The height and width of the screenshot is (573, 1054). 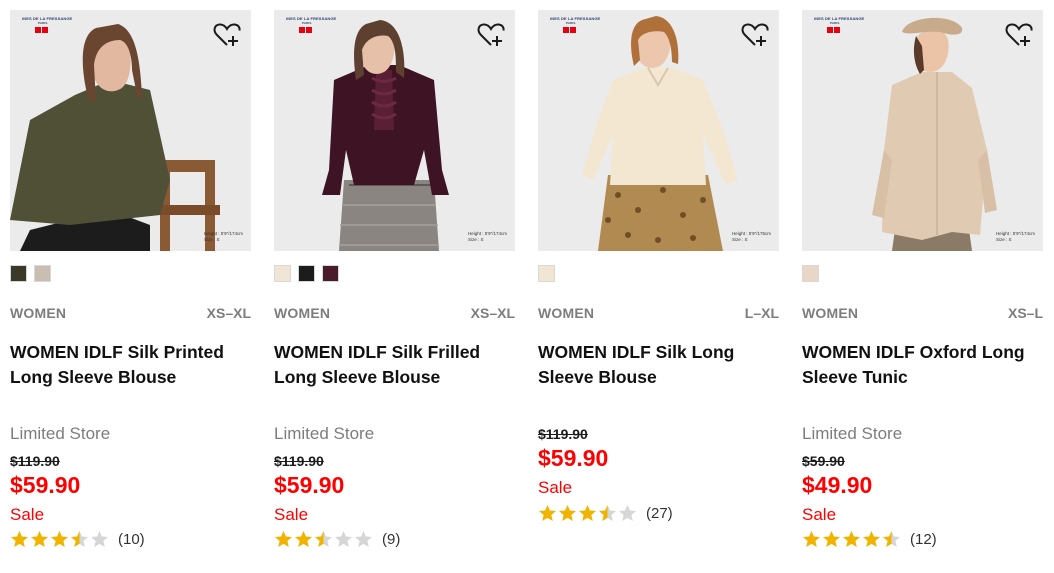 What do you see at coordinates (659, 513) in the screenshot?
I see `review-count: (27)` at bounding box center [659, 513].